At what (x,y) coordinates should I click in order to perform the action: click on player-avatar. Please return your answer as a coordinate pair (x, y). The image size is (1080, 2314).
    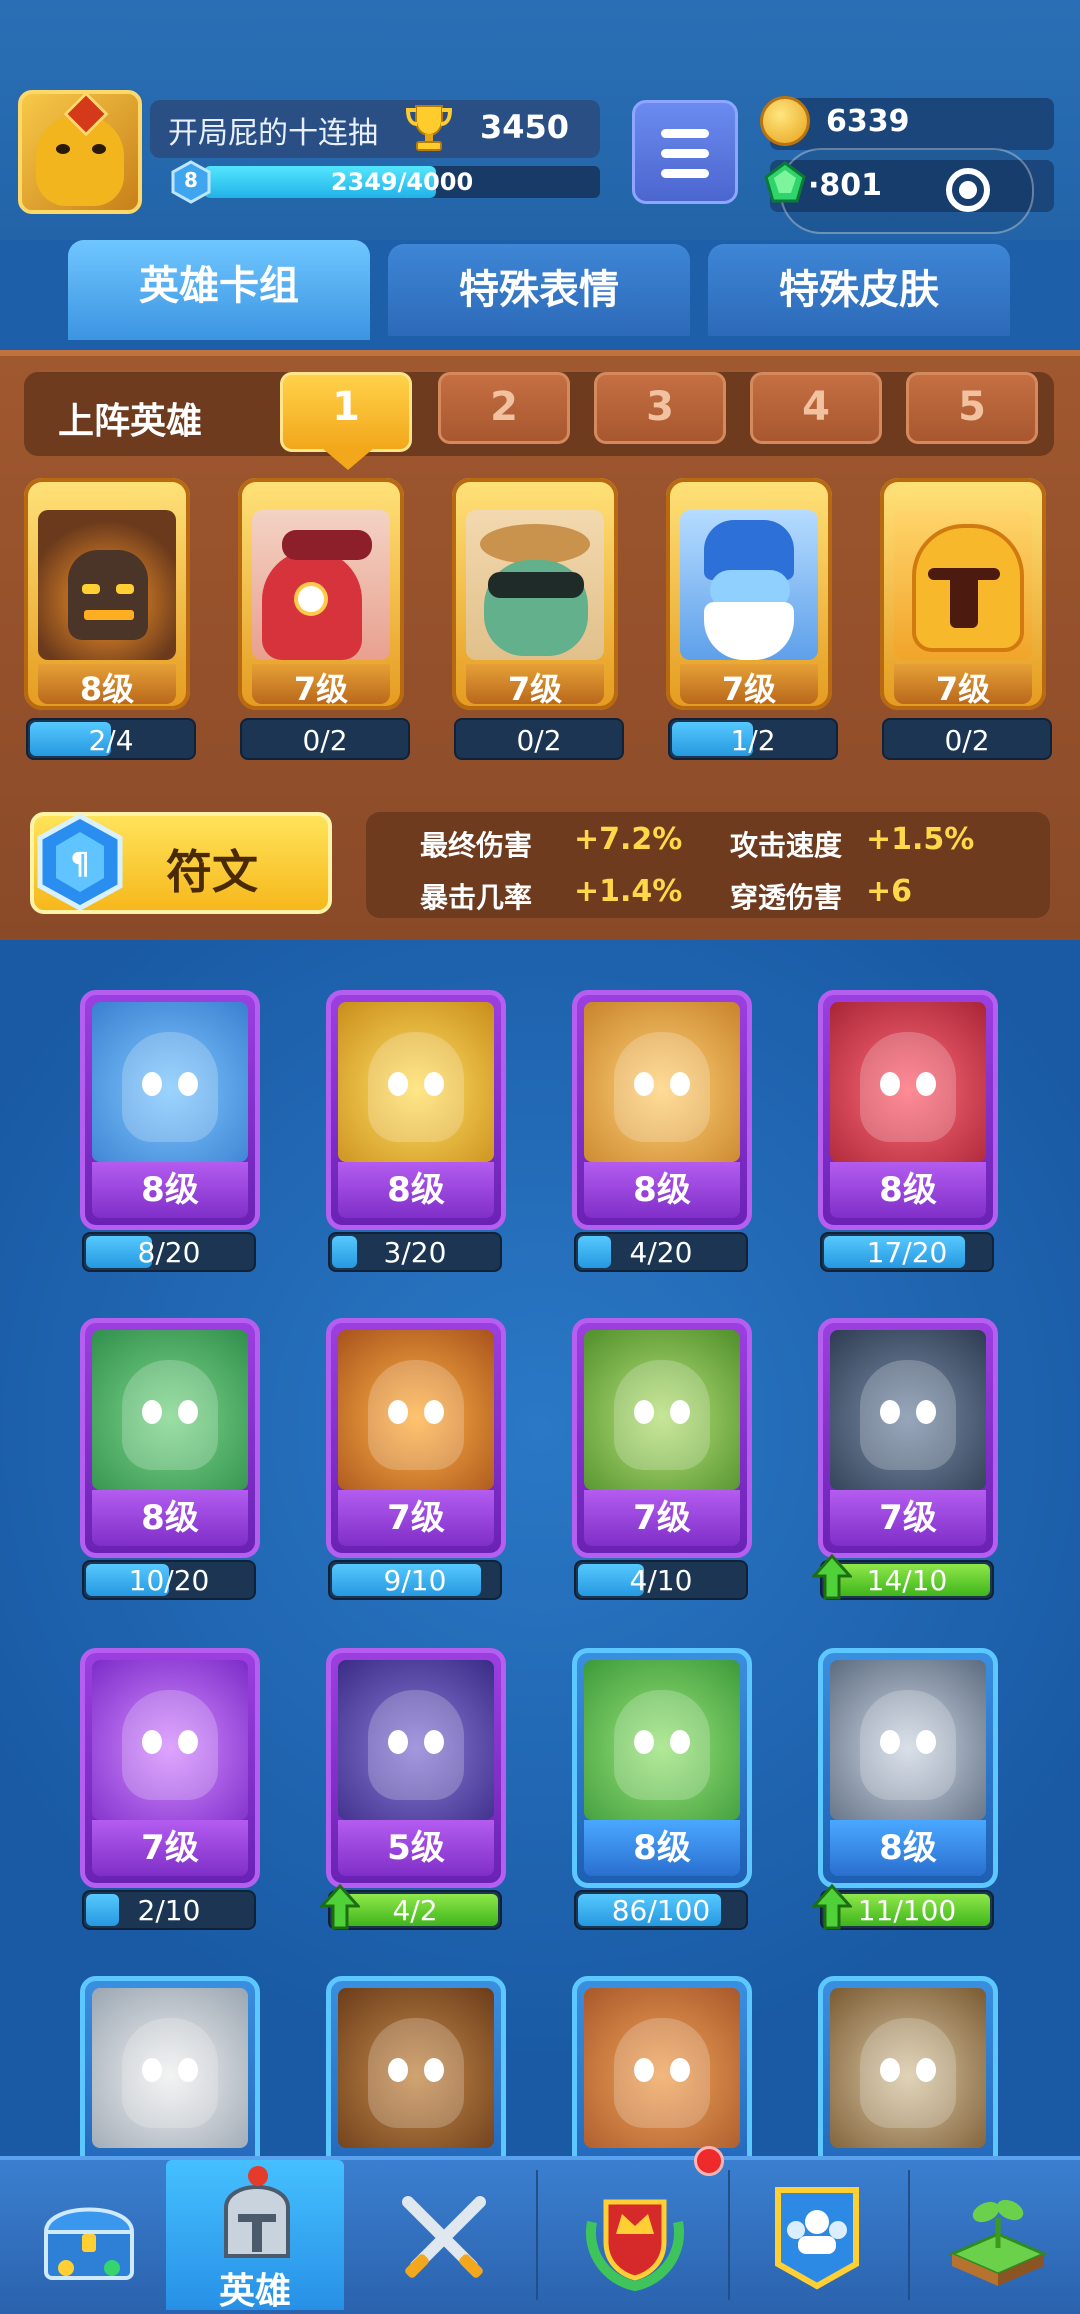
    Looking at the image, I should click on (80, 152).